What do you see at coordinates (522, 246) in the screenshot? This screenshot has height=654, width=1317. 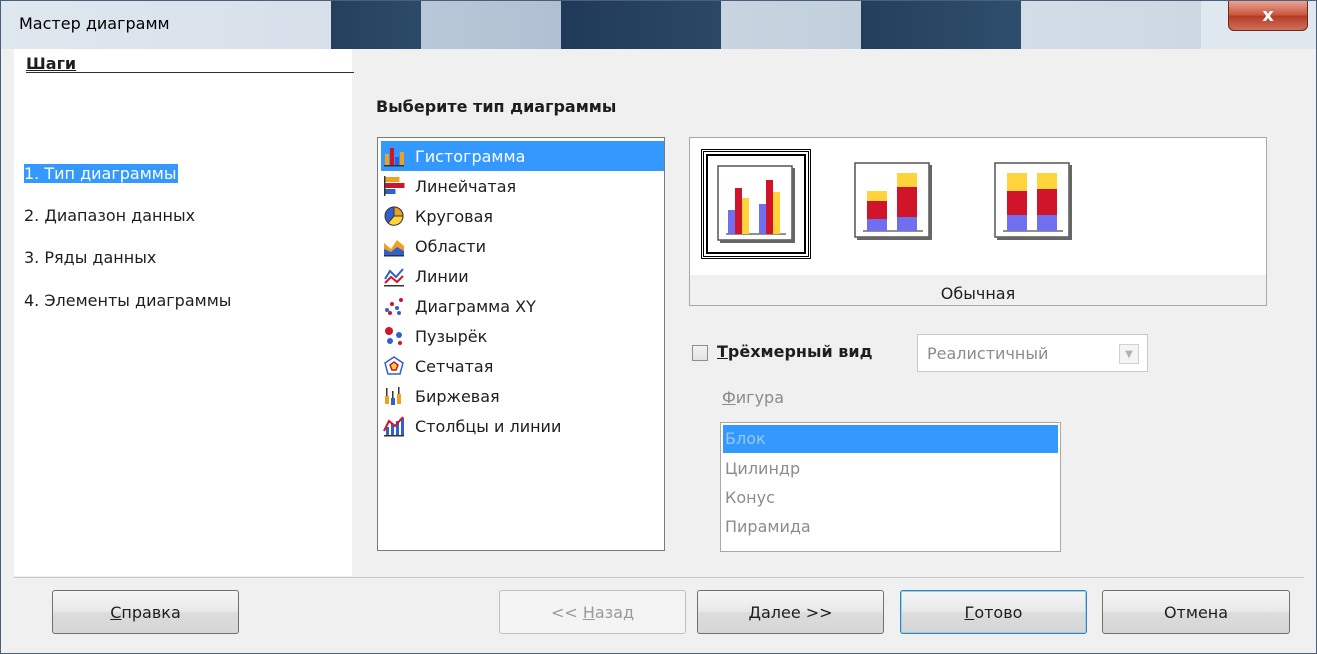 I see `chart-type-item-area: Области` at bounding box center [522, 246].